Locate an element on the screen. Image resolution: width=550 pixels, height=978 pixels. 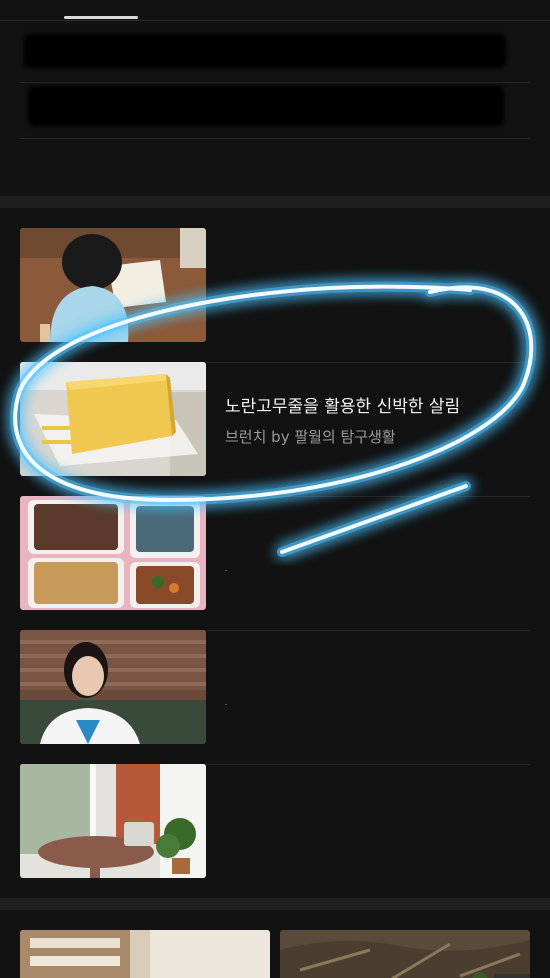
list-item: 노란고무줄을 활용한 신박한 살림 브런치 by 팔월의 탐구생활 is located at coordinates (275, 429).